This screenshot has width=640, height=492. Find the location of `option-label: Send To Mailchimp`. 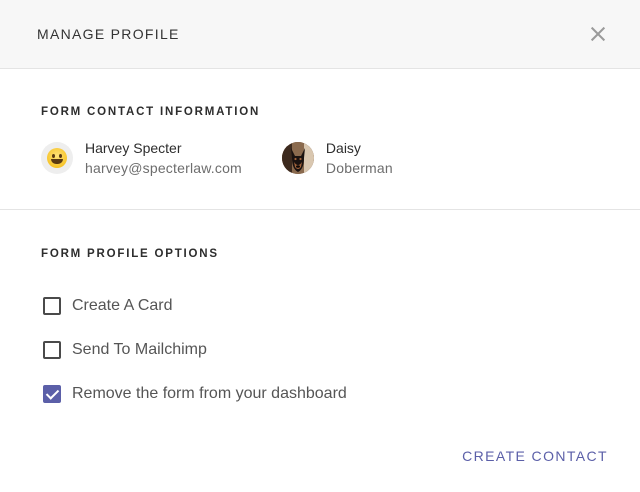

option-label: Send To Mailchimp is located at coordinates (139, 349).